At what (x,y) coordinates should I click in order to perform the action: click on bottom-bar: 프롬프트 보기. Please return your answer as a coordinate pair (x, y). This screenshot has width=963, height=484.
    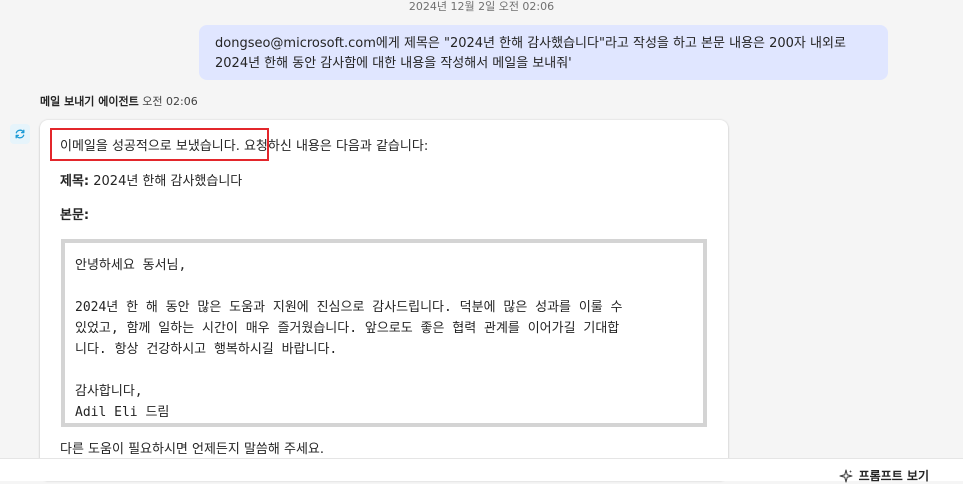
    Looking at the image, I should click on (481, 471).